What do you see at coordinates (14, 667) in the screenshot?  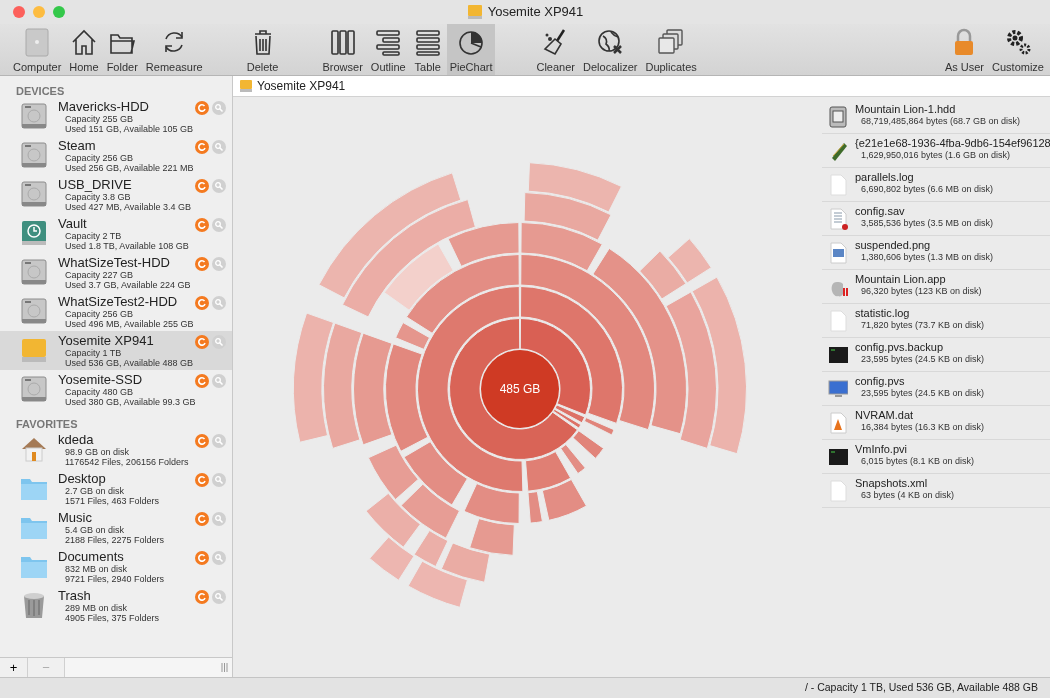 I see `add-button: +` at bounding box center [14, 667].